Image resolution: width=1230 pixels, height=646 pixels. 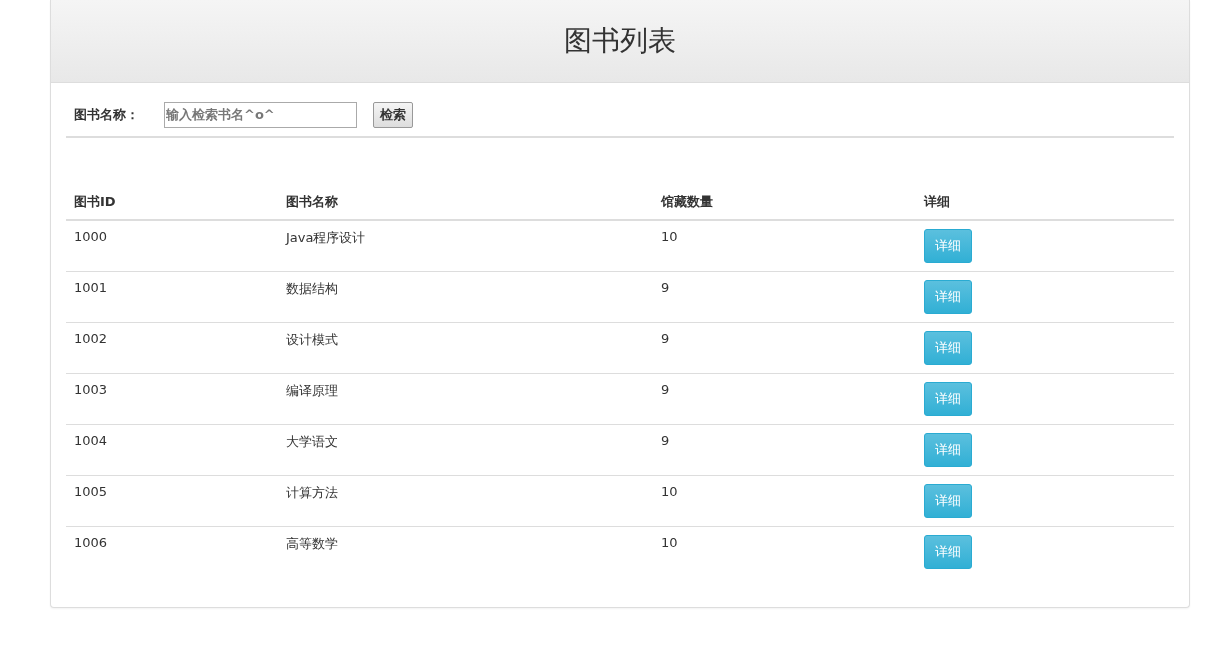 What do you see at coordinates (465, 246) in the screenshot?
I see `table-cell: Java程序设计` at bounding box center [465, 246].